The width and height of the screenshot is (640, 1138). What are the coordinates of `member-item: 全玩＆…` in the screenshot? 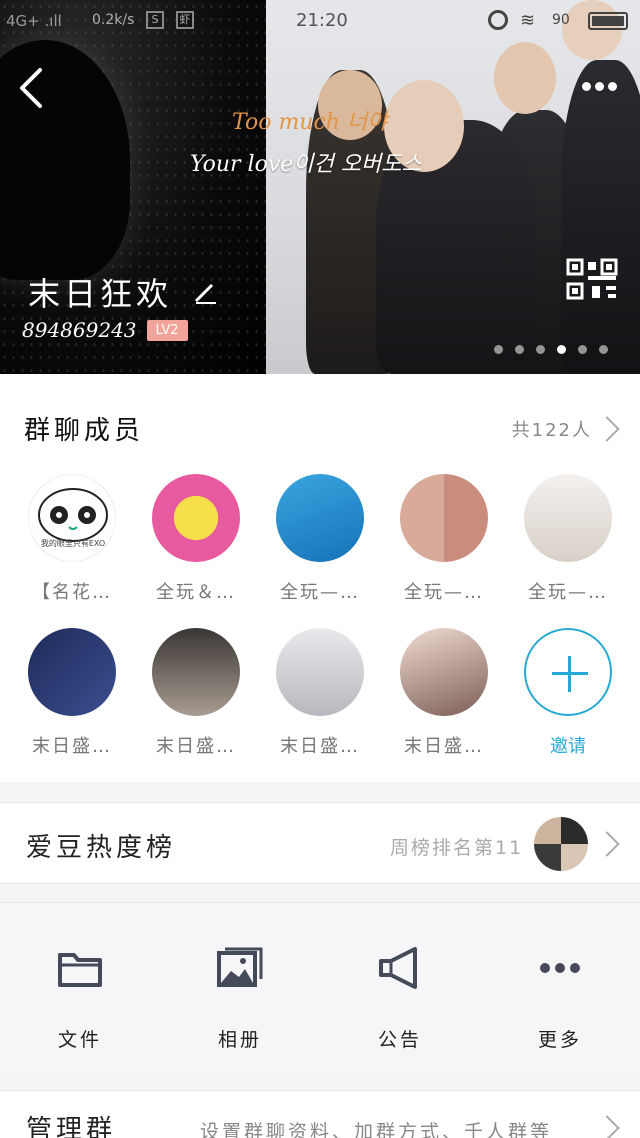 It's located at (196, 539).